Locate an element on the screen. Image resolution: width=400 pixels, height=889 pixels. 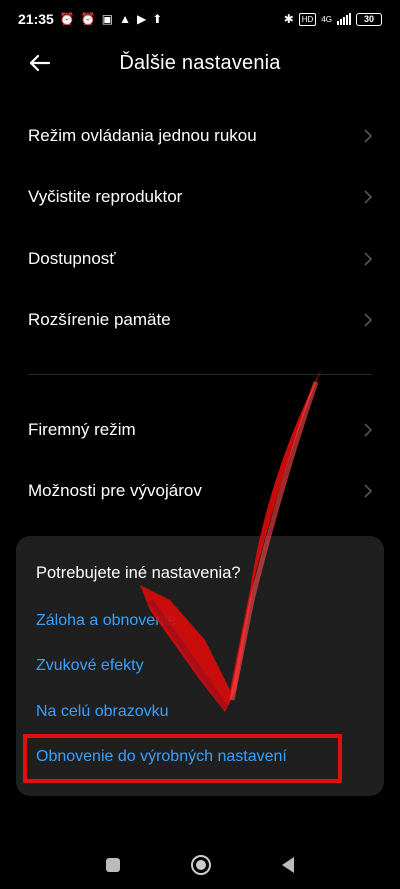
status-icons-left: ⏰ ⏰ ▣ ▲ ▶ ⬆ is located at coordinates (111, 19).